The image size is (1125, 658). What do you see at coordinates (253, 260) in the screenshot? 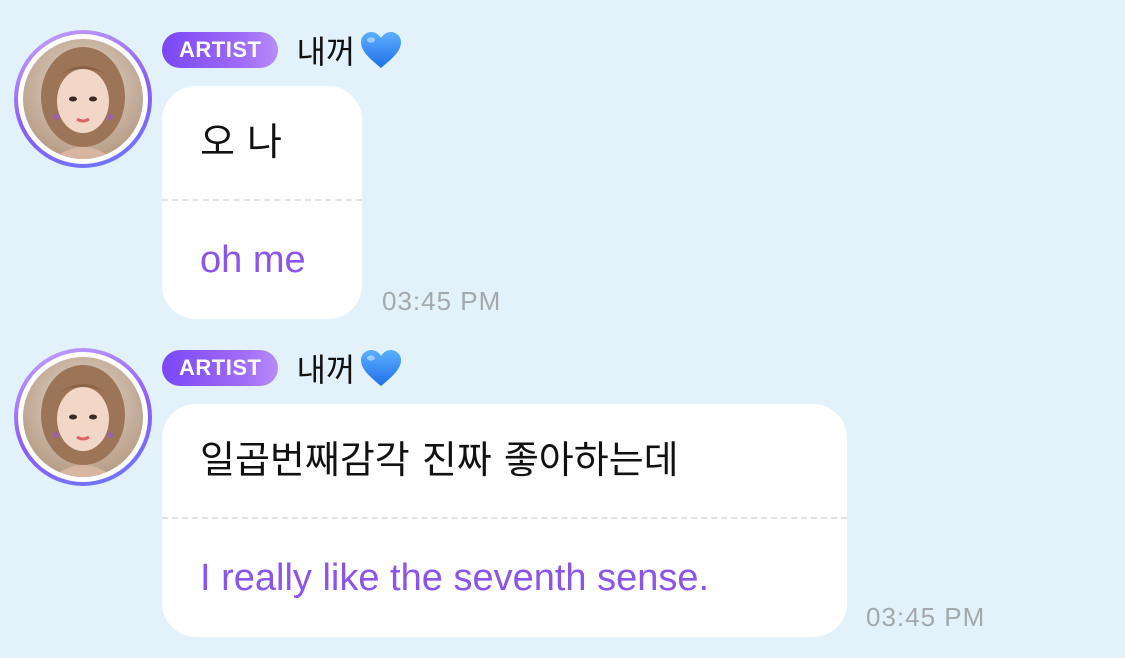
I see `translated-message-text: oh me` at bounding box center [253, 260].